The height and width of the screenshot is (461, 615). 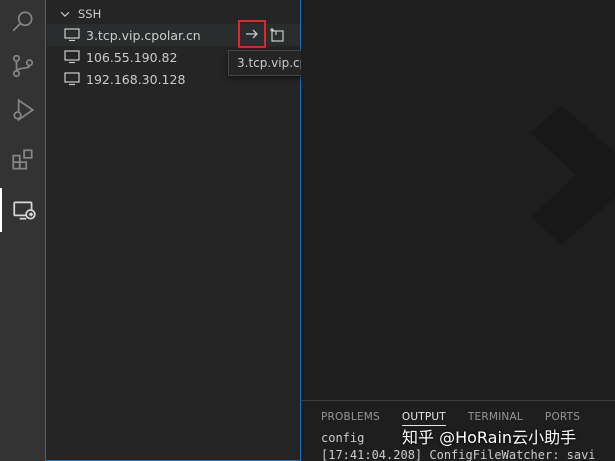 I want to click on row-actions, so click(x=263, y=34).